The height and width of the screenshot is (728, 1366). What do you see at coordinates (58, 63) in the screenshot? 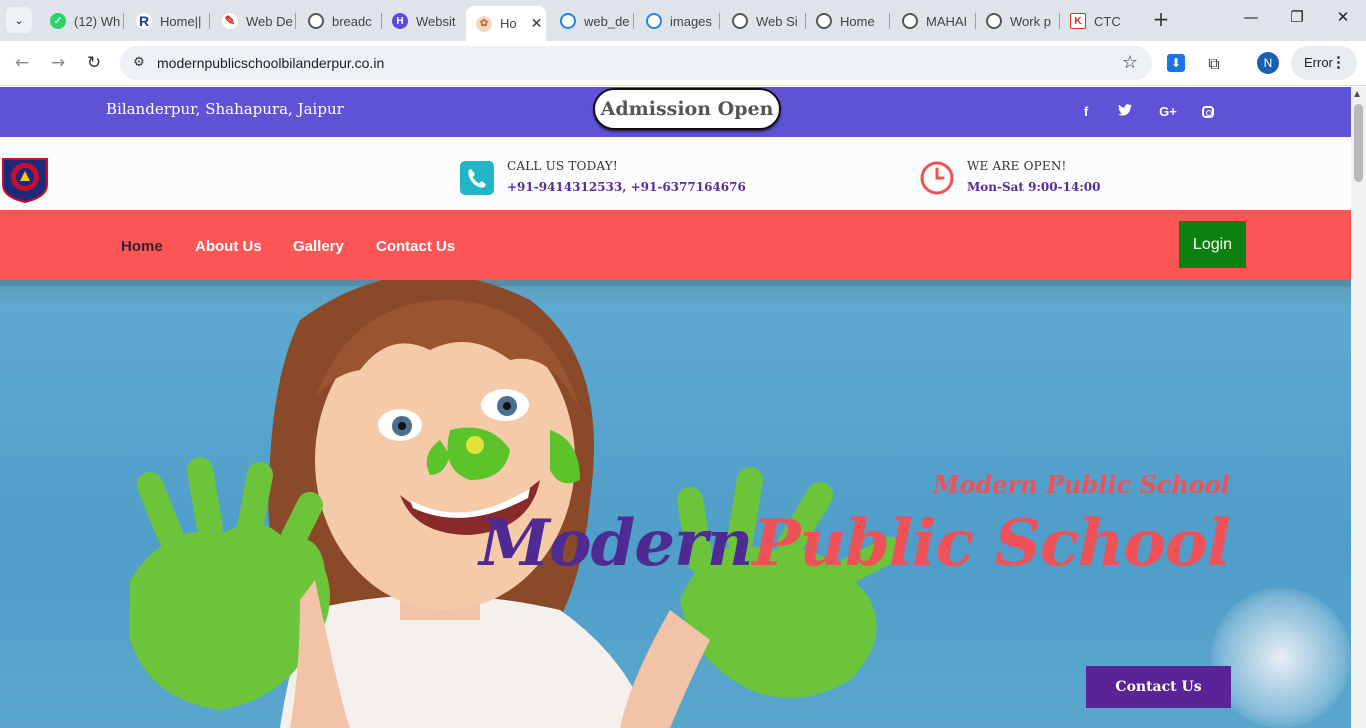
I see `forward-button: →` at bounding box center [58, 63].